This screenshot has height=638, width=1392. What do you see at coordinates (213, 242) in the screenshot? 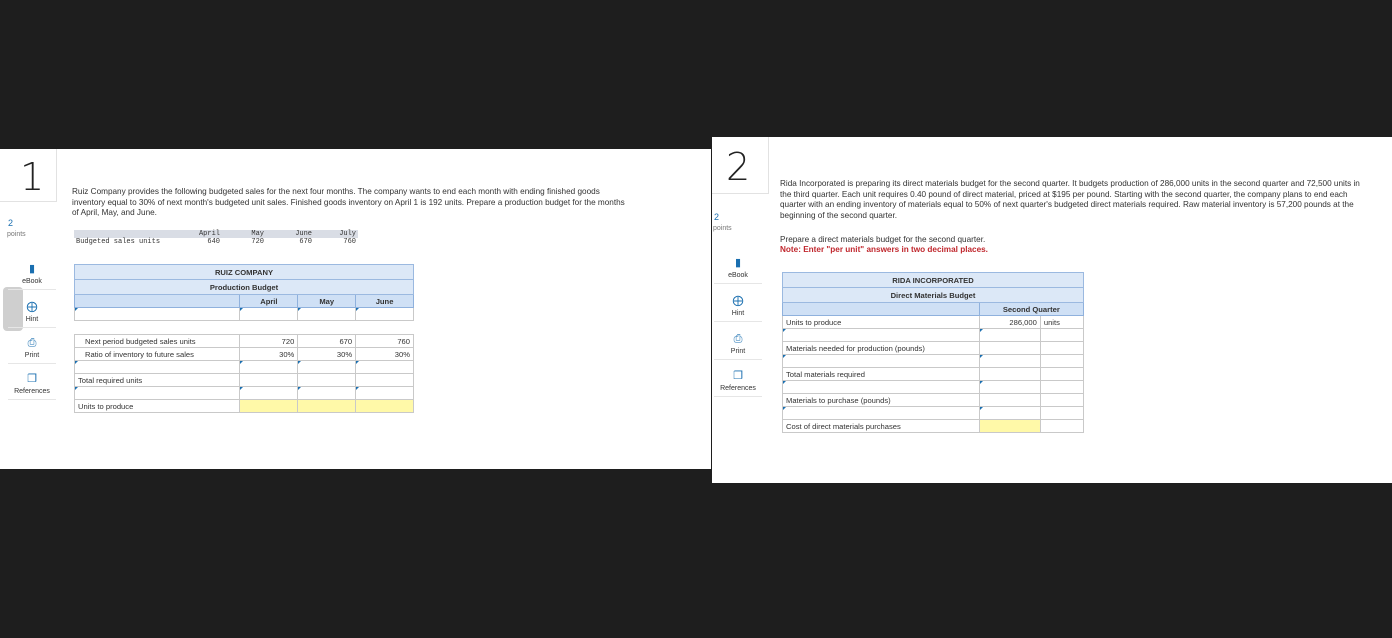
I see `given-value: 640` at bounding box center [213, 242].